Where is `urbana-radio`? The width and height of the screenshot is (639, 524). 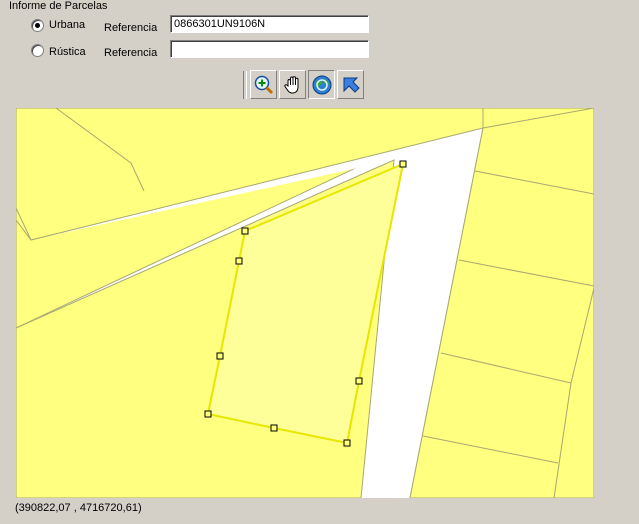
urbana-radio is located at coordinates (37, 25).